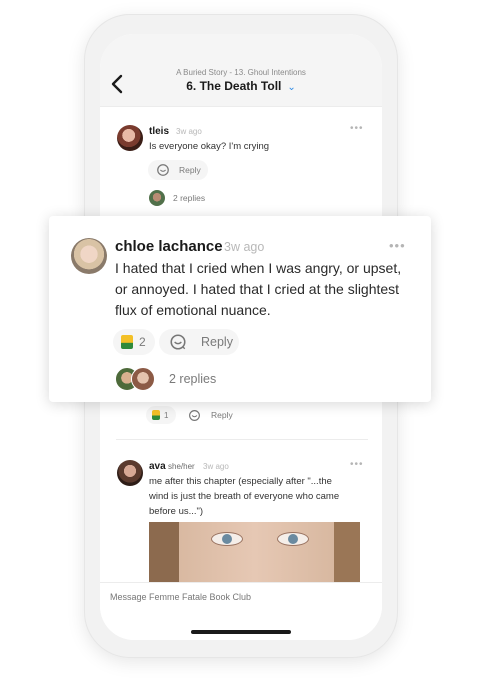 The image size is (479, 683). I want to click on comment-username: ava, so click(157, 466).